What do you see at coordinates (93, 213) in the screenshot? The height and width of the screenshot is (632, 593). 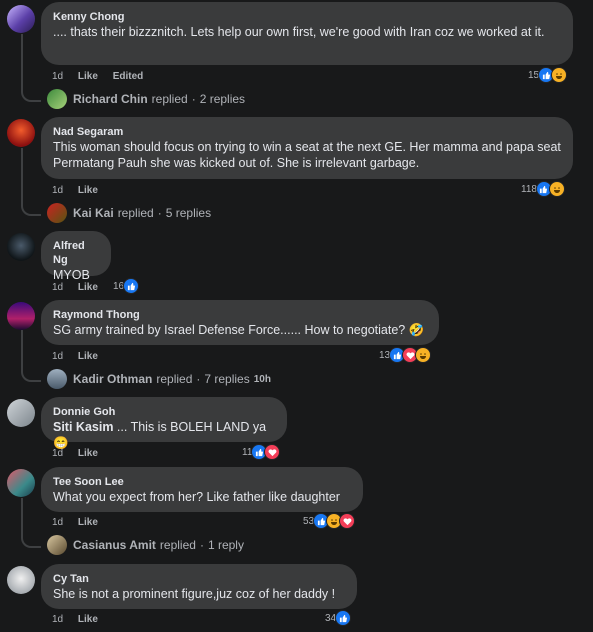 I see `reply-author: Kai Kai` at bounding box center [93, 213].